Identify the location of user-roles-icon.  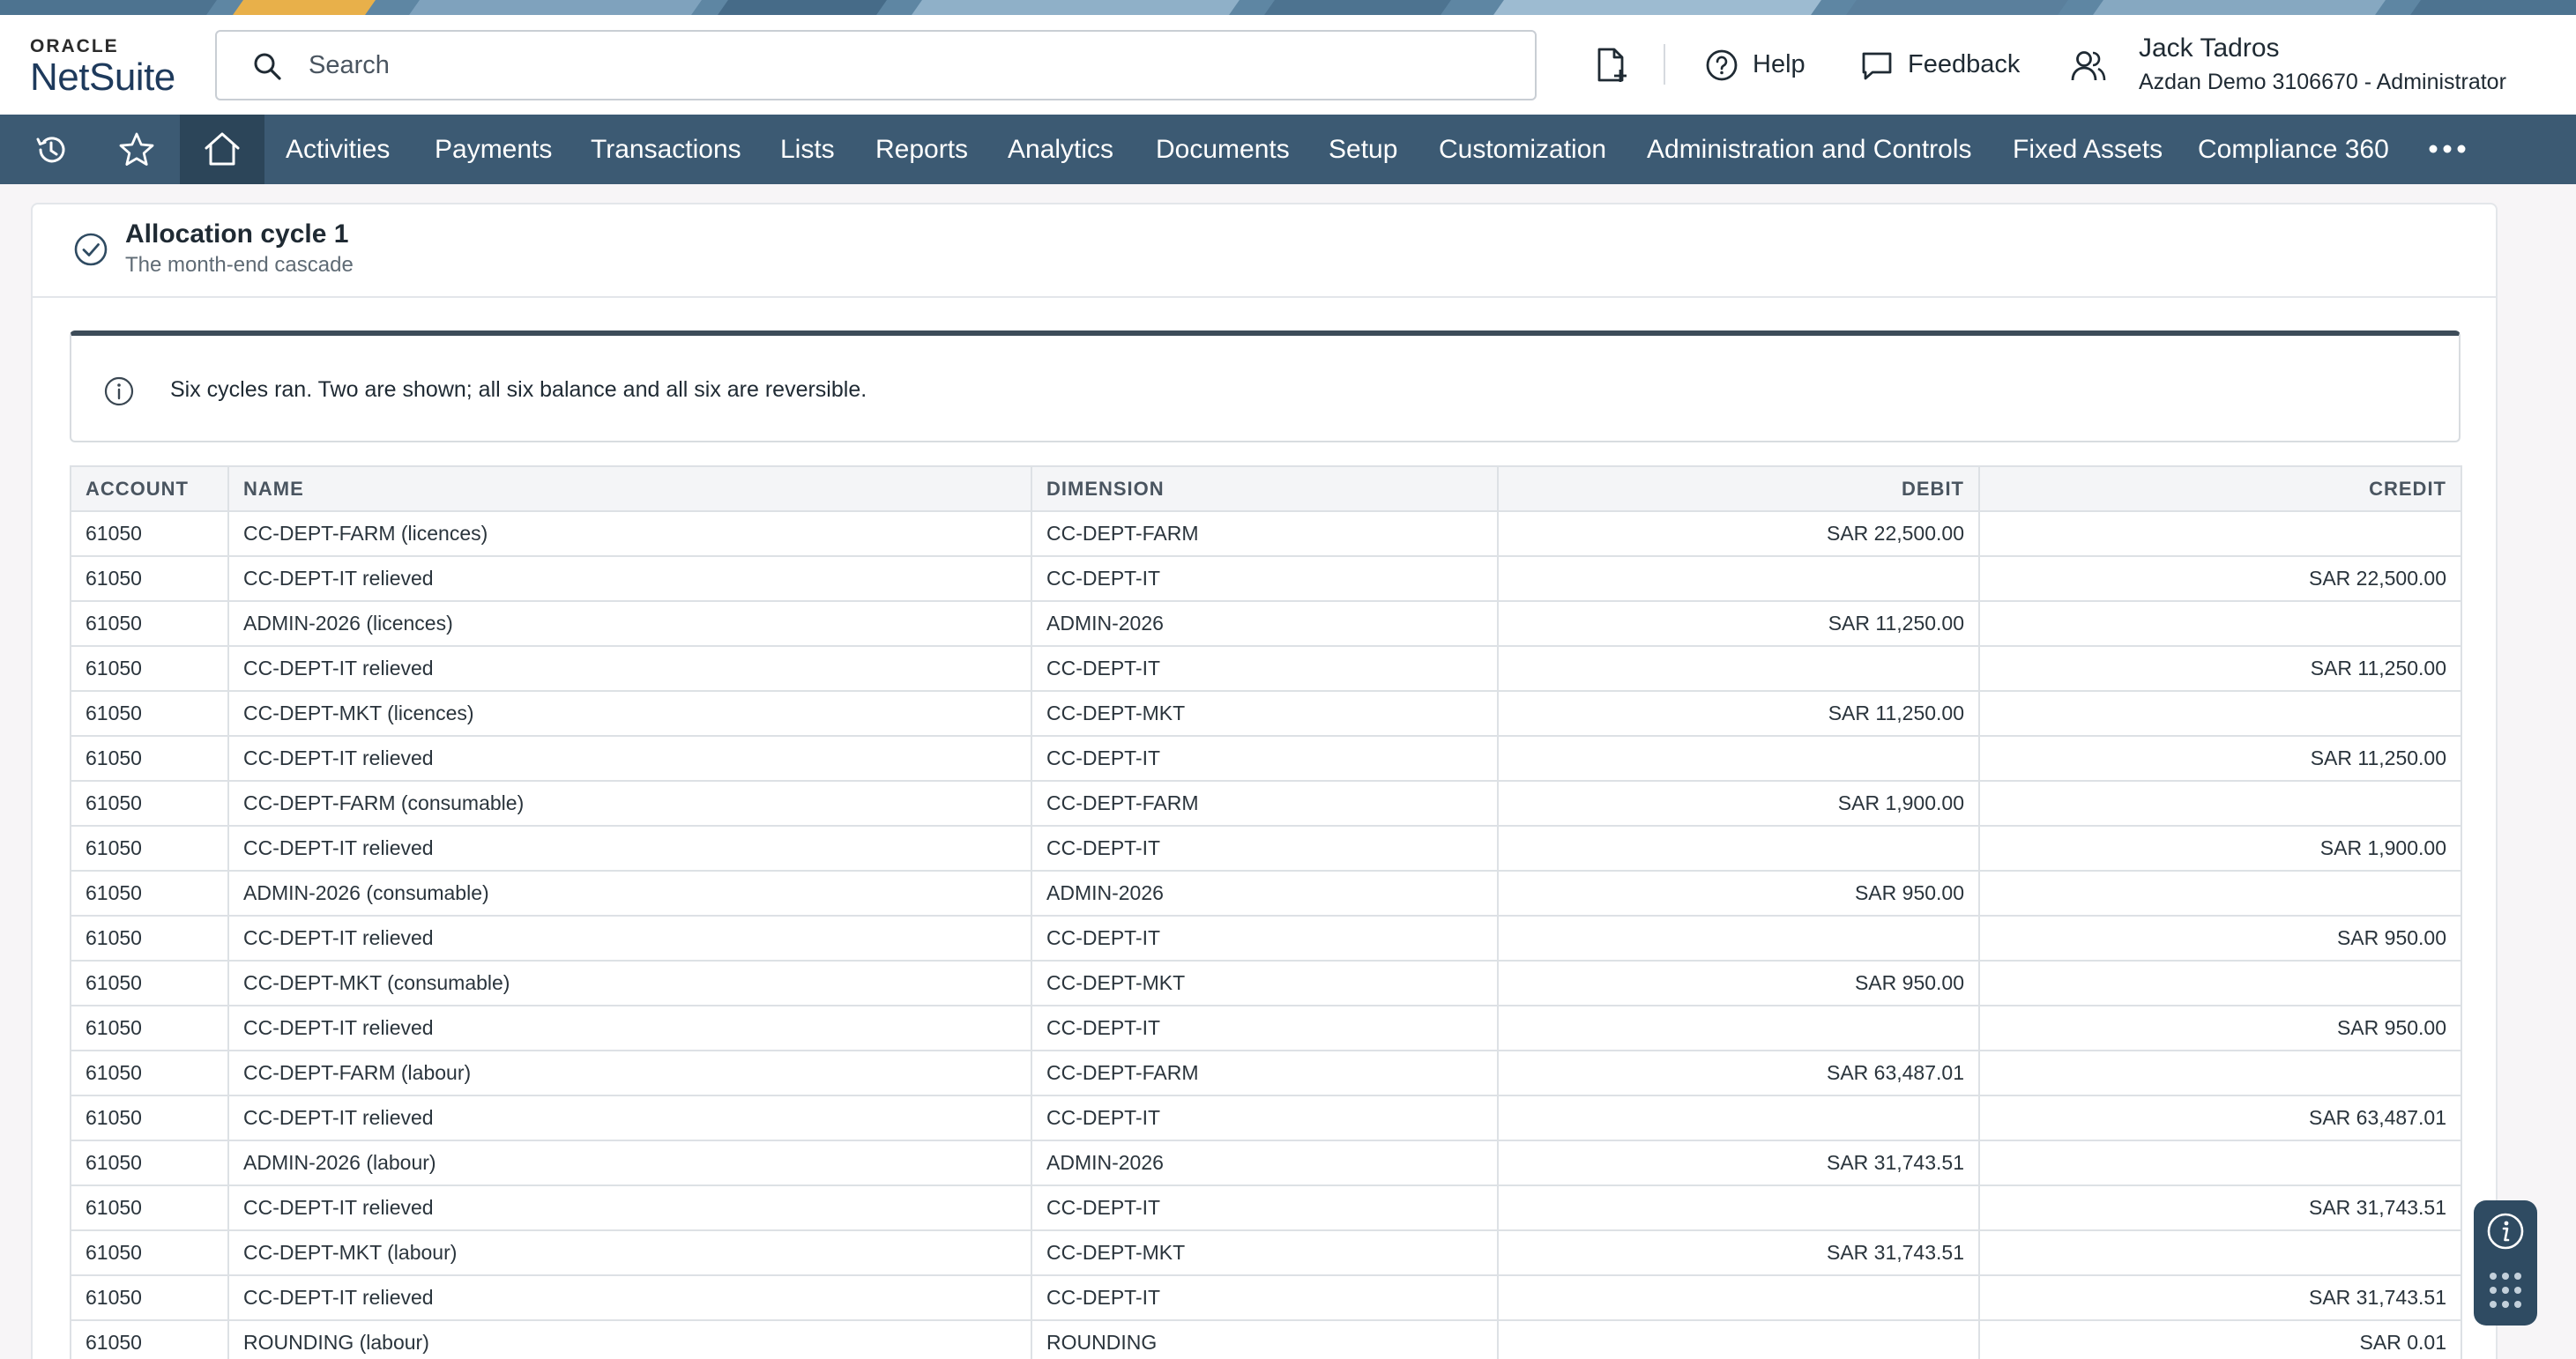
(2089, 66).